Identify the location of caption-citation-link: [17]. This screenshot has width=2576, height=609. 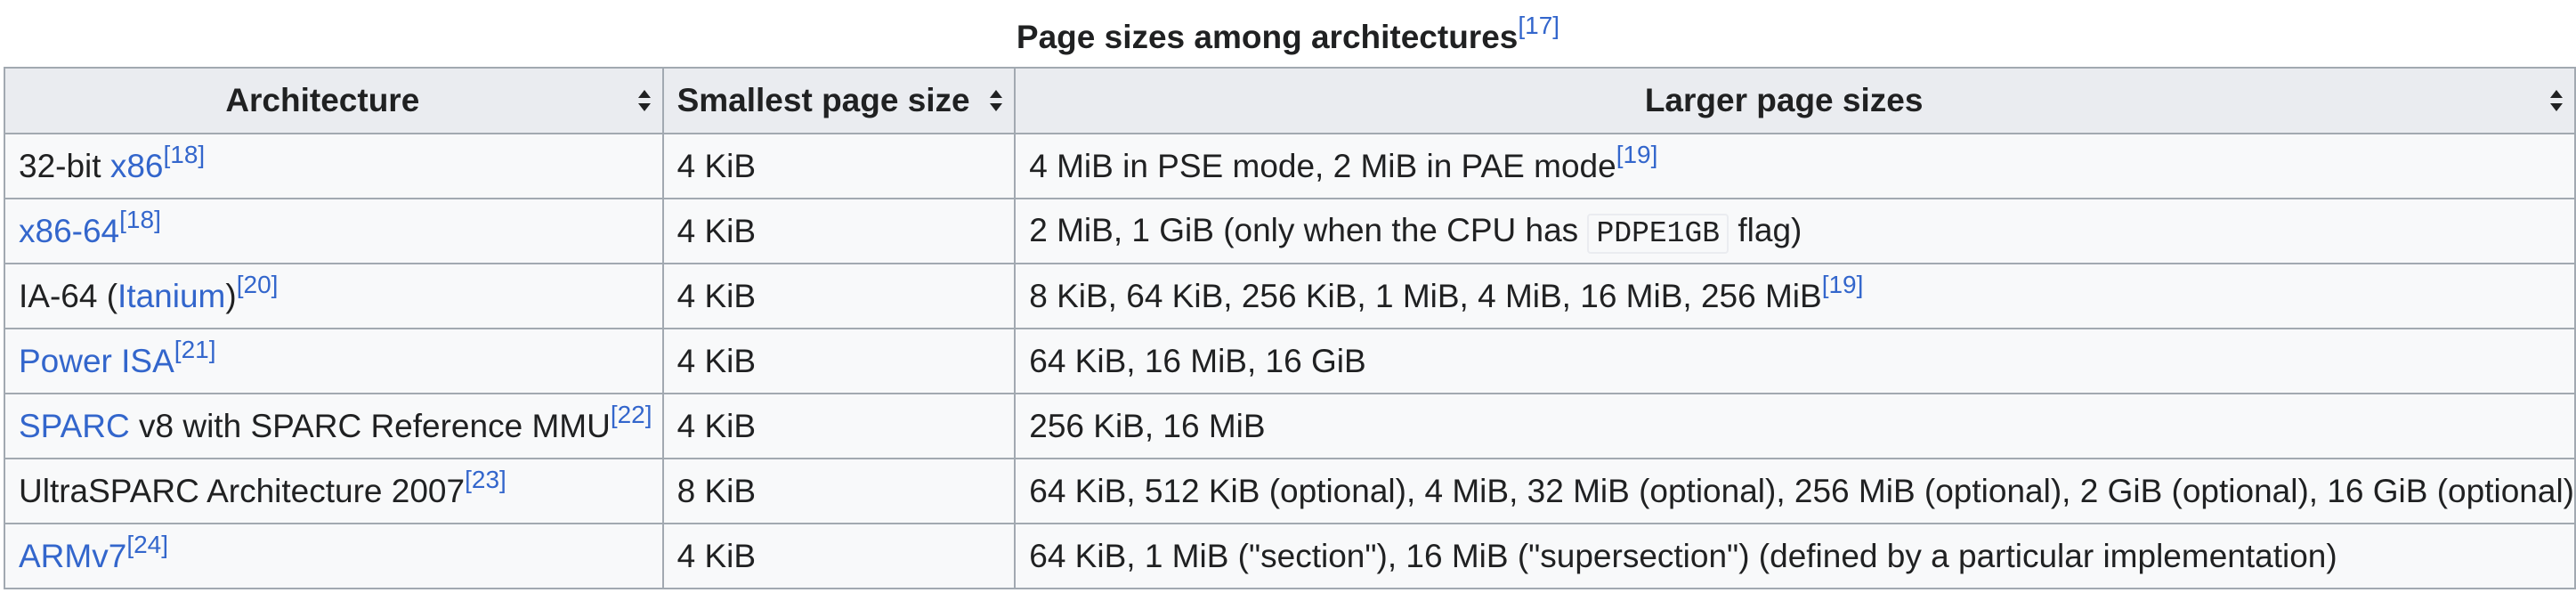
(1539, 25).